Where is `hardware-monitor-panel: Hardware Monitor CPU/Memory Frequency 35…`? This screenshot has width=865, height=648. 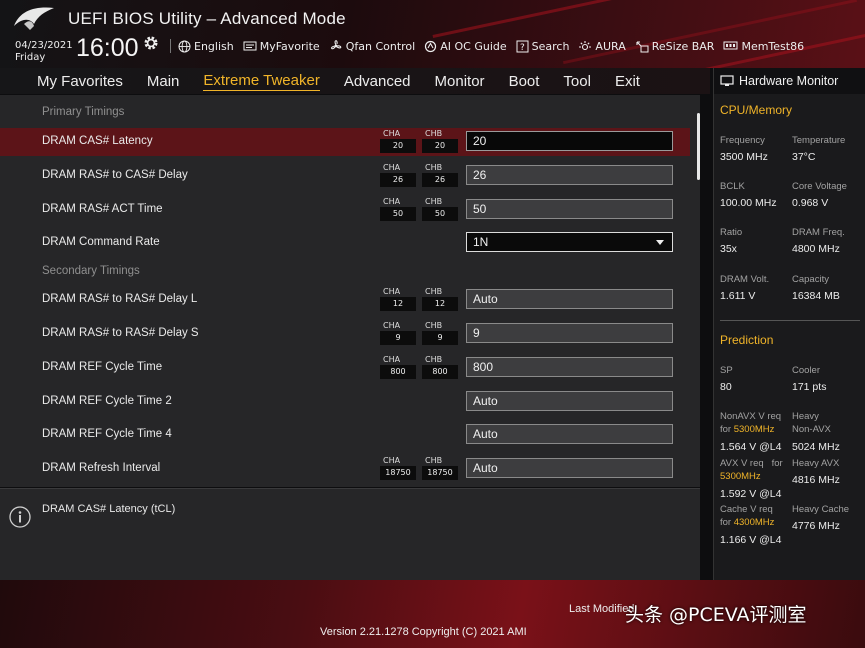
hardware-monitor-panel: Hardware Monitor CPU/Memory Frequency 35… is located at coordinates (789, 324).